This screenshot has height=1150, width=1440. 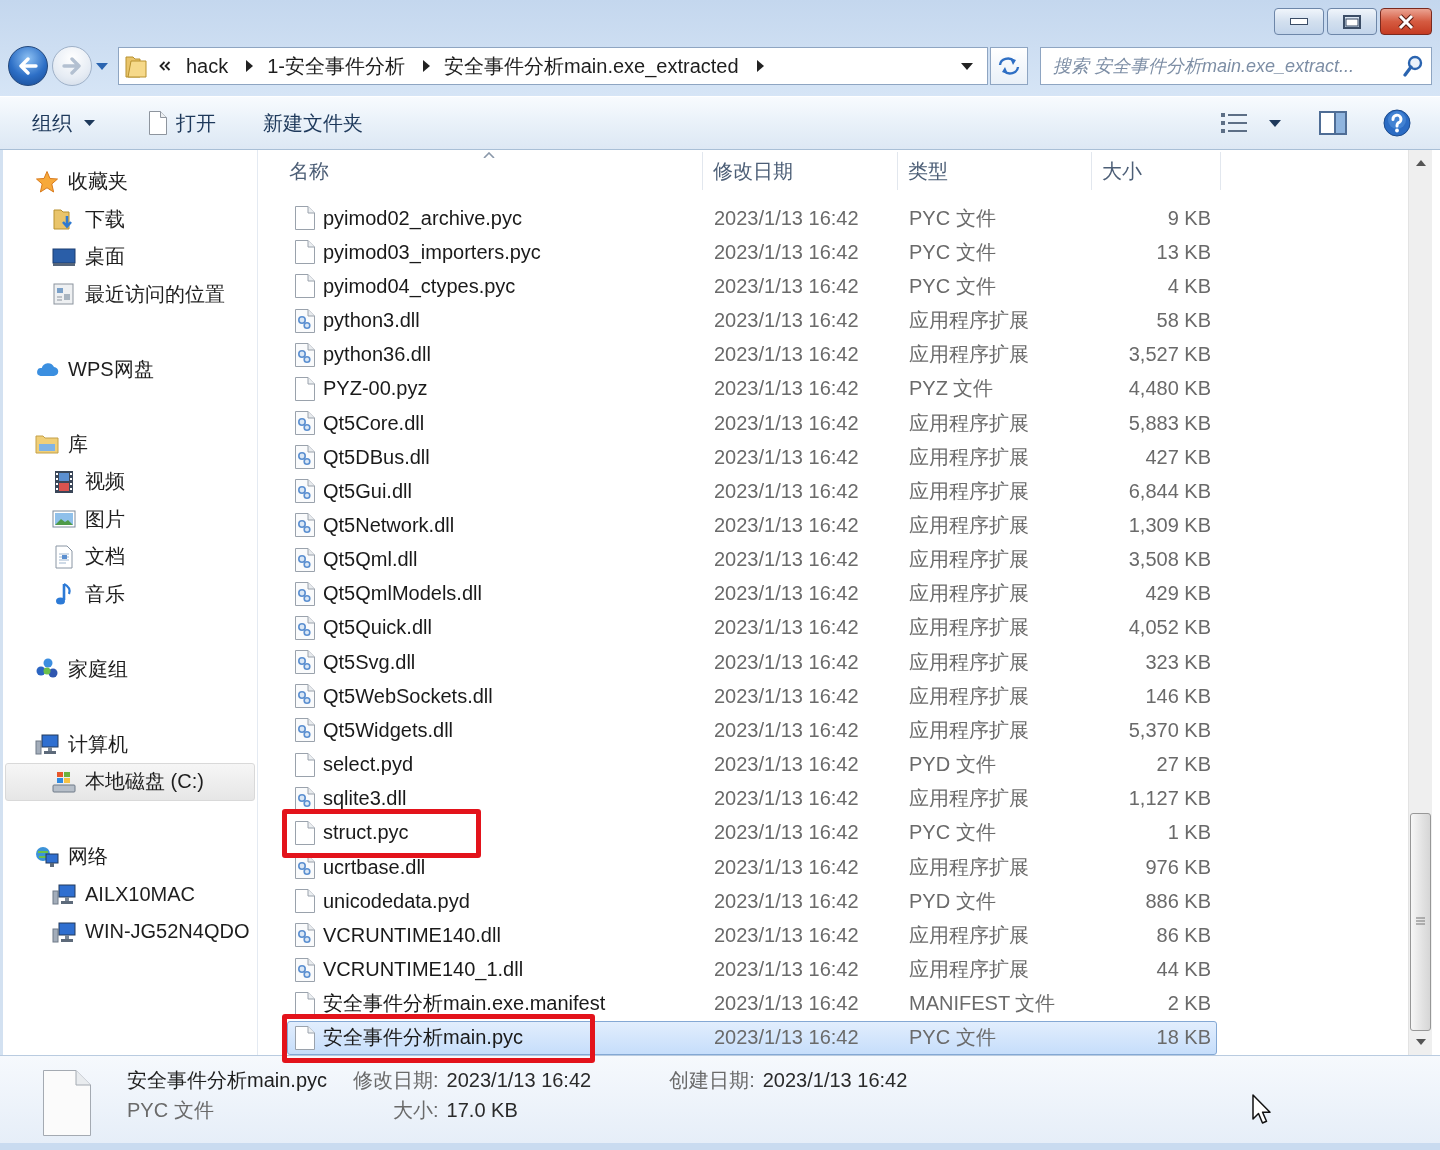 What do you see at coordinates (72, 66) in the screenshot?
I see `arrow-right-icon` at bounding box center [72, 66].